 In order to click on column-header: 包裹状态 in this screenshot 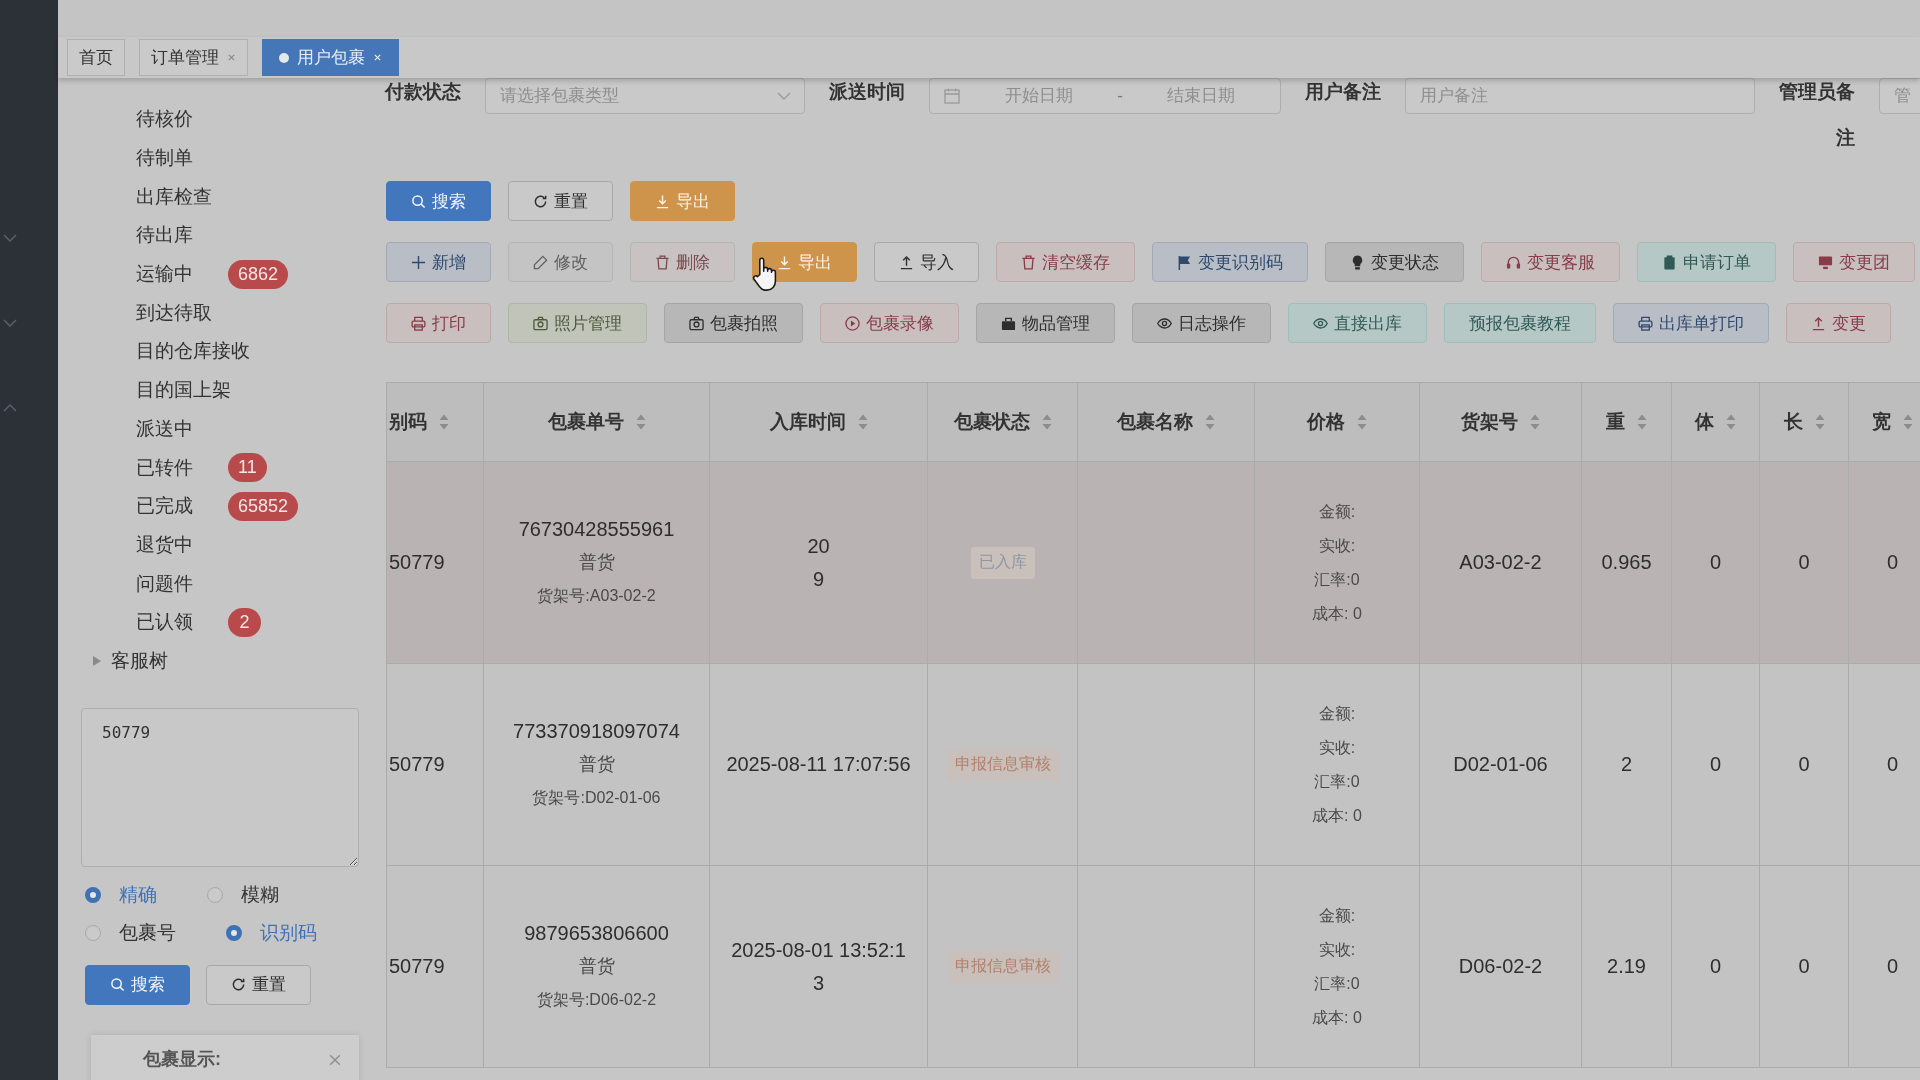, I will do `click(991, 422)`.